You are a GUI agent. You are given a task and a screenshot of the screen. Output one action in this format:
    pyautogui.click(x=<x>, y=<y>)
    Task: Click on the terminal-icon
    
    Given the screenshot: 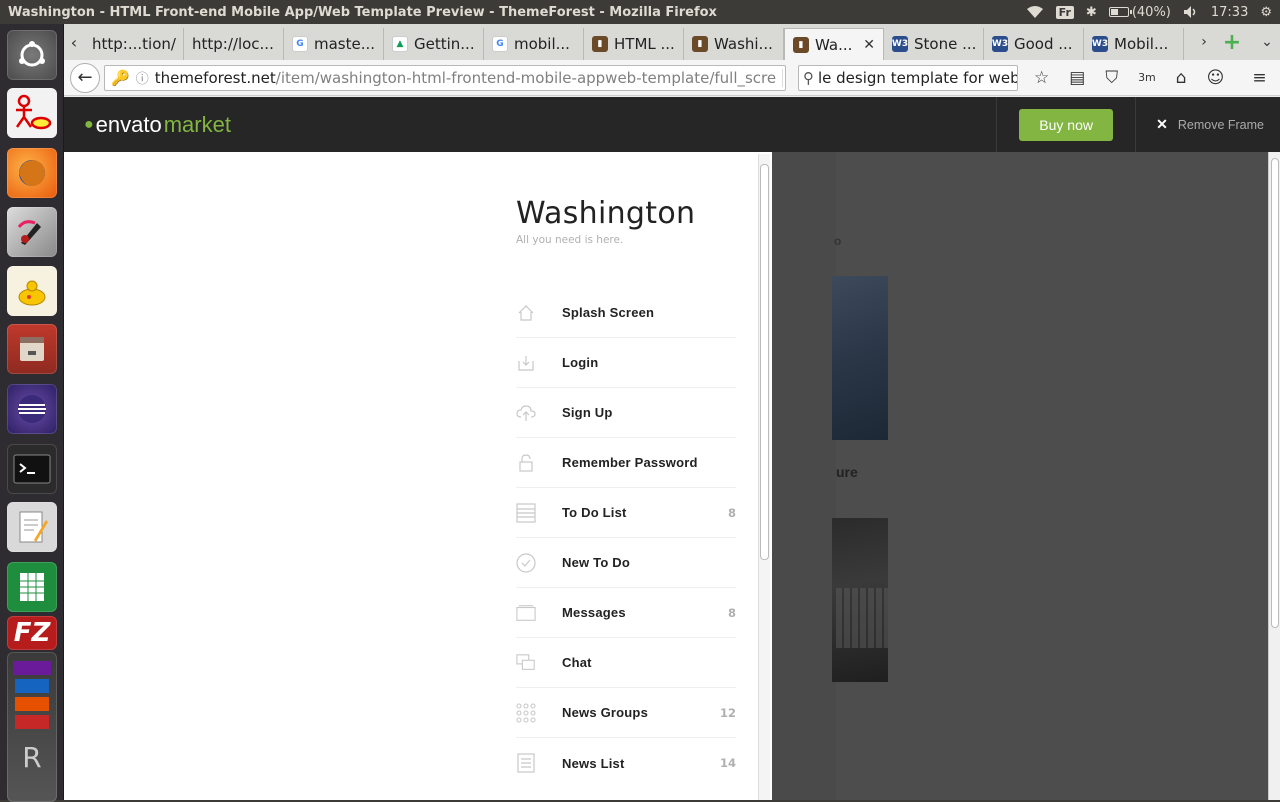 What is the action you would take?
    pyautogui.click(x=32, y=469)
    